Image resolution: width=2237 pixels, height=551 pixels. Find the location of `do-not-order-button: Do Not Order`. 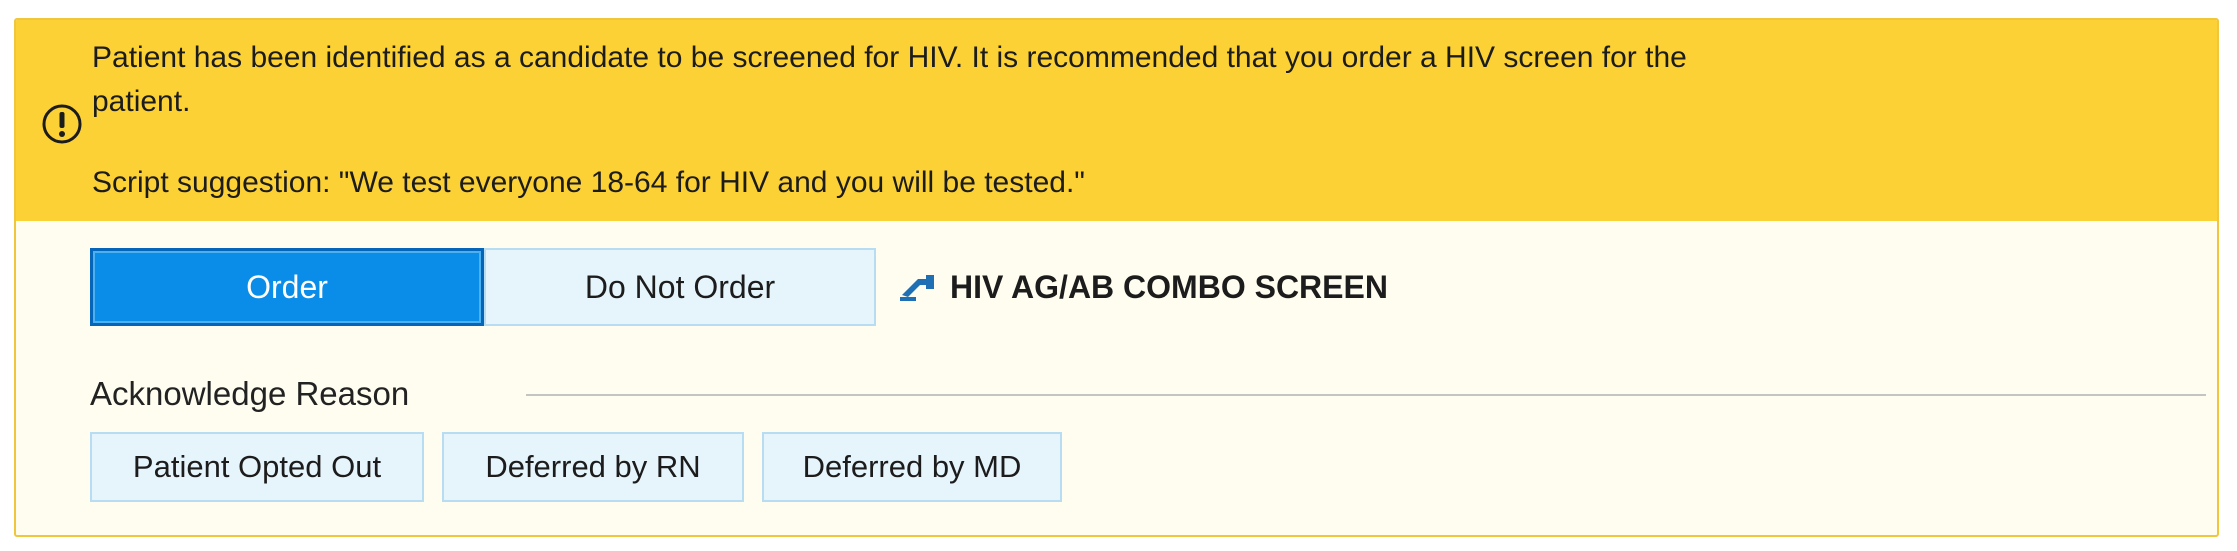

do-not-order-button: Do Not Order is located at coordinates (680, 287).